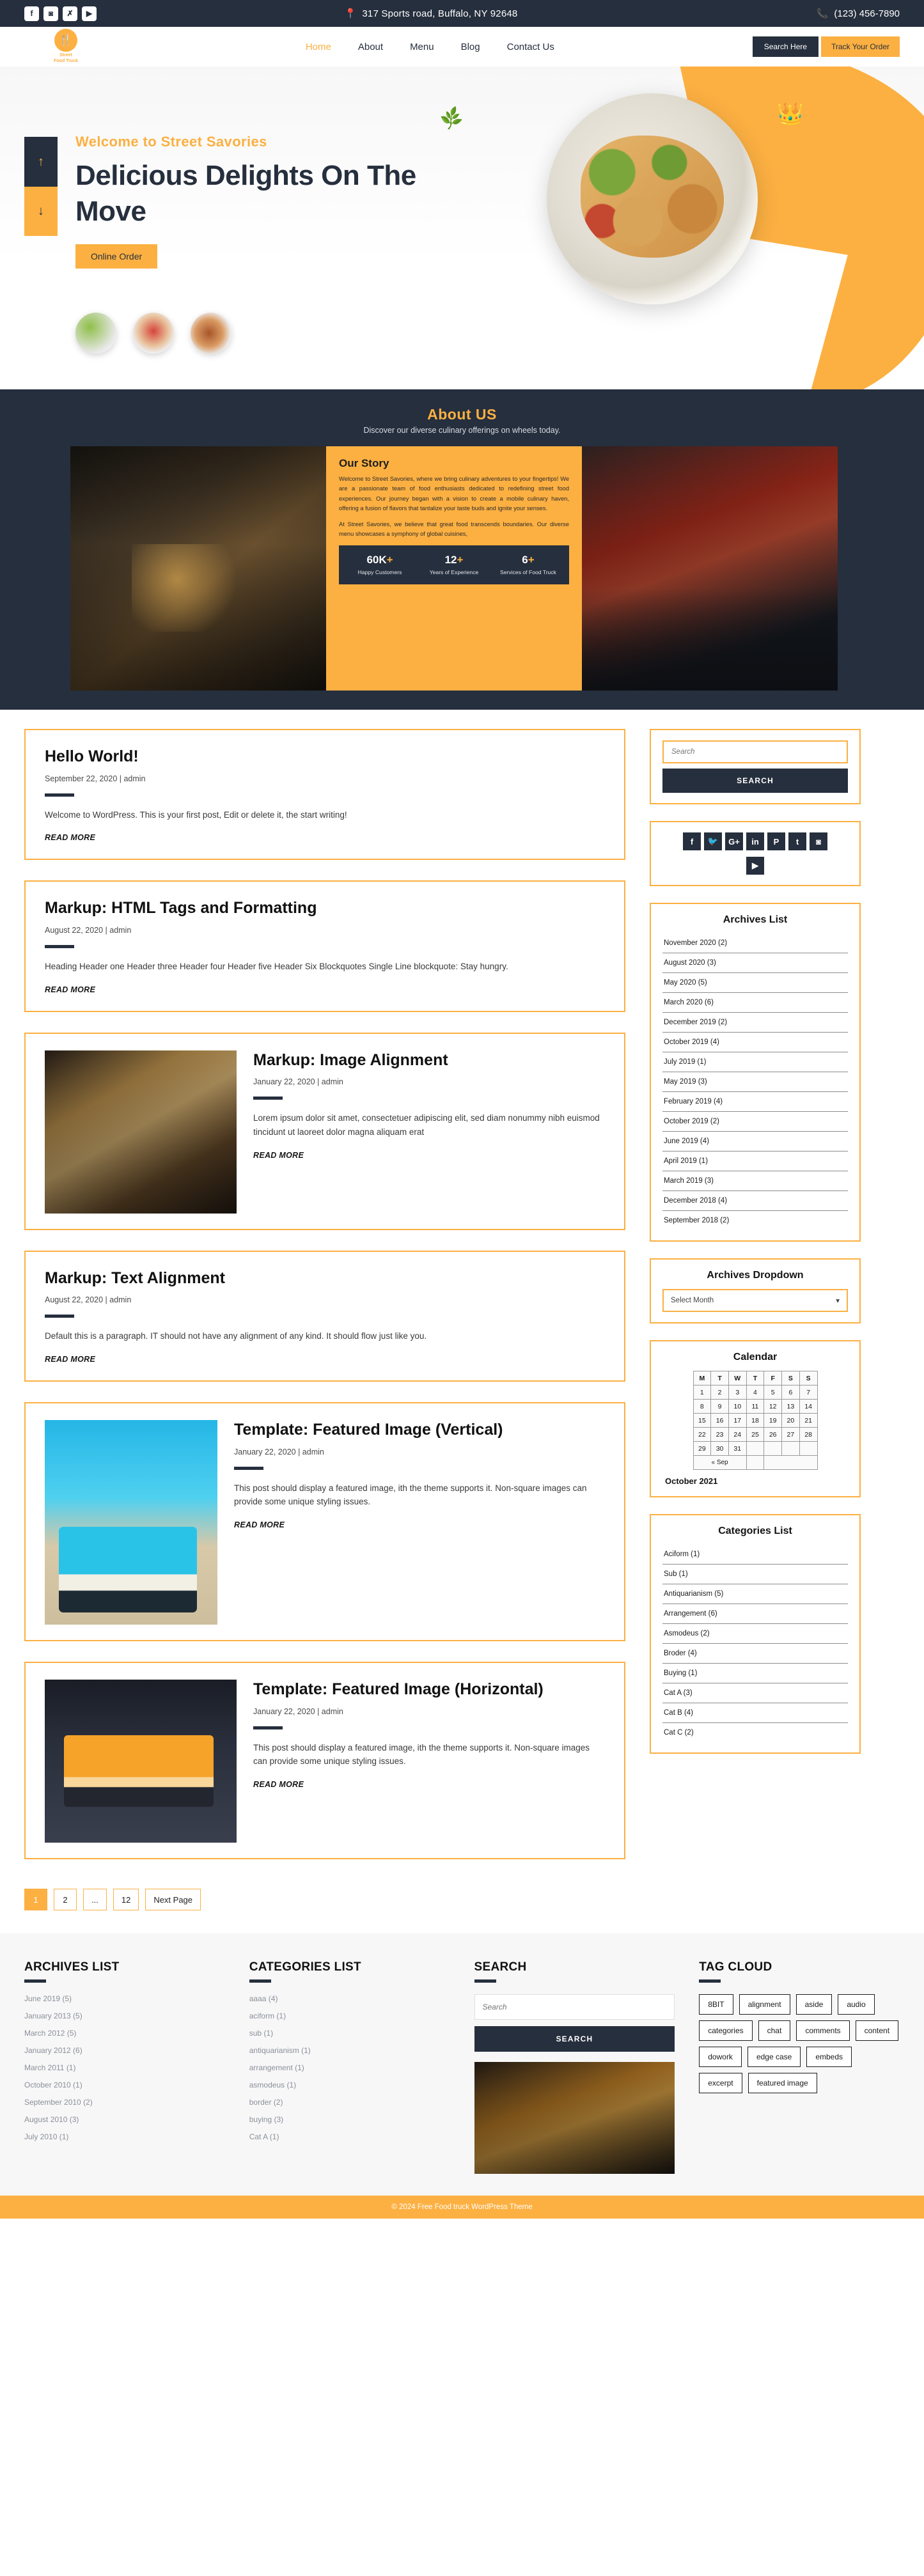 Image resolution: width=924 pixels, height=2576 pixels. What do you see at coordinates (124, 2136) in the screenshot?
I see `list-item: July 2010 (1)` at bounding box center [124, 2136].